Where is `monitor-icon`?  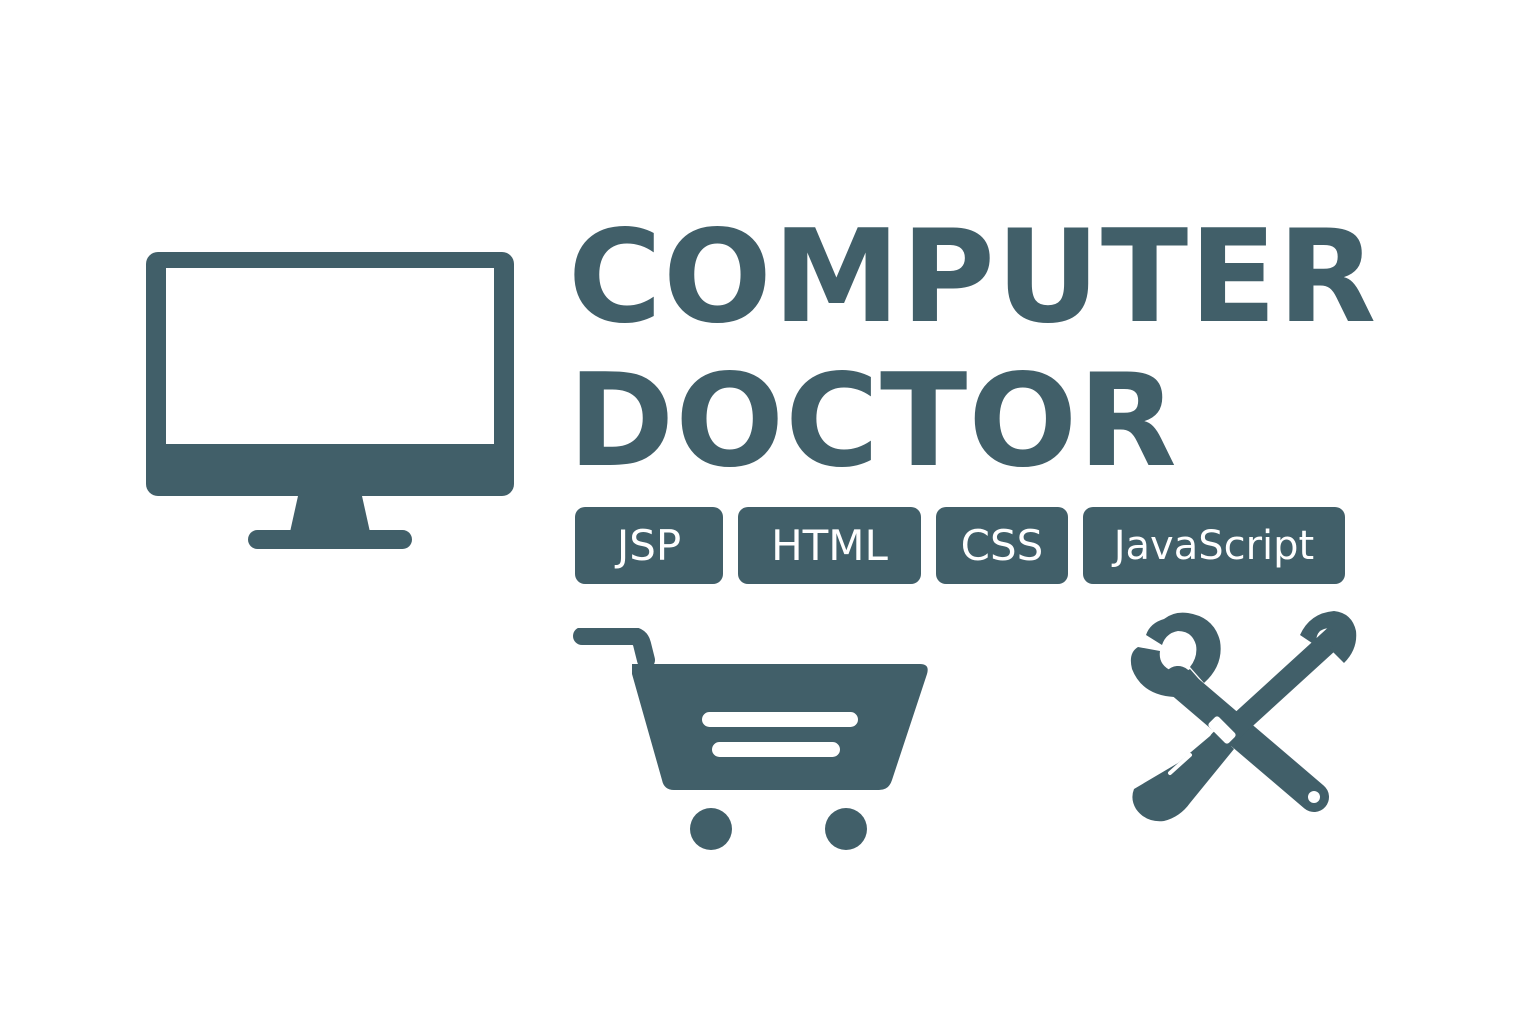
monitor-icon is located at coordinates (330, 400).